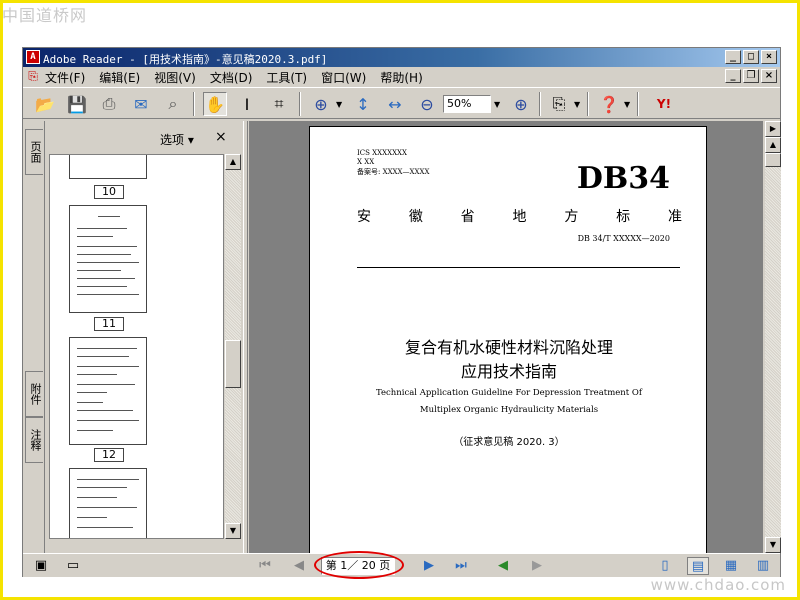 This screenshot has width=800, height=600. What do you see at coordinates (509, 410) in the screenshot?
I see `english-title-line2: Multiplex Organic Hydraulicity Materials` at bounding box center [509, 410].